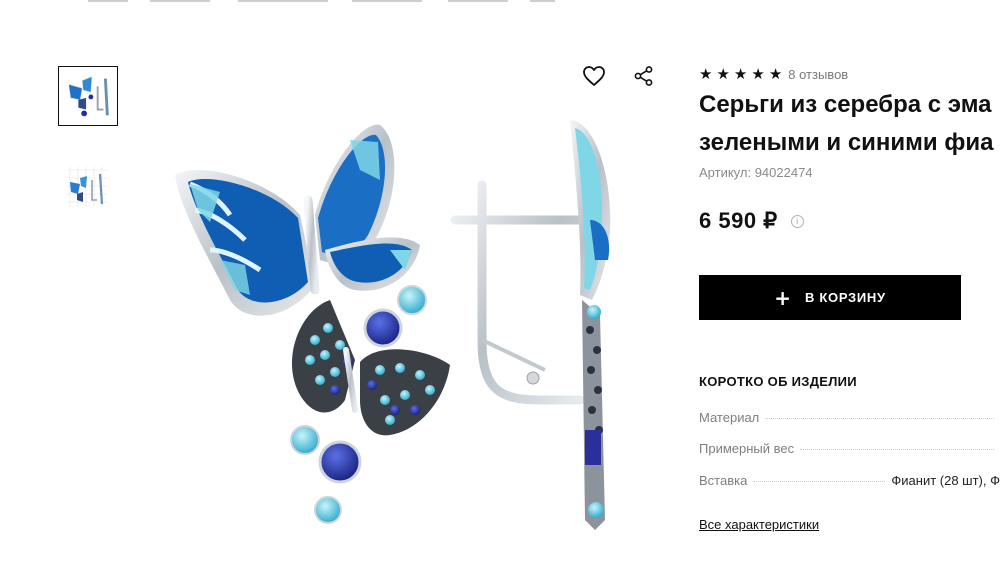 Image resolution: width=1000 pixels, height=585 pixels. I want to click on spec-row-weight: Примерный вес, so click(849, 450).